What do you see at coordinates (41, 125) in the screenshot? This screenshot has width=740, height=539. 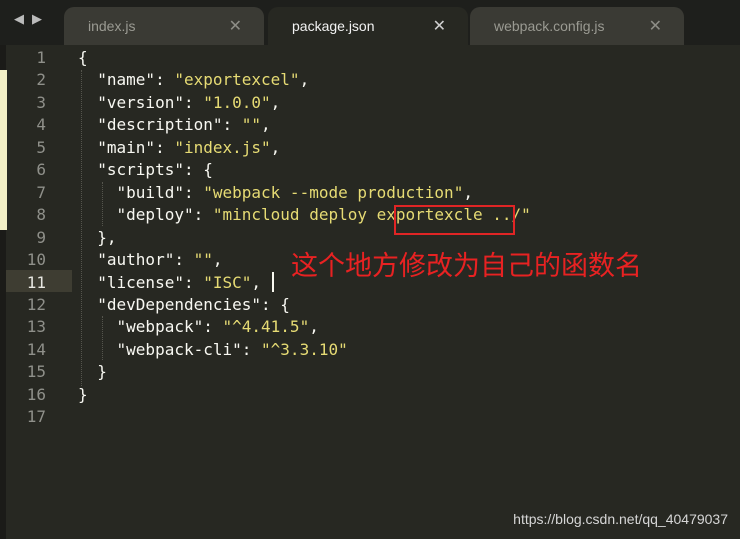 I see `line-number: 4` at bounding box center [41, 125].